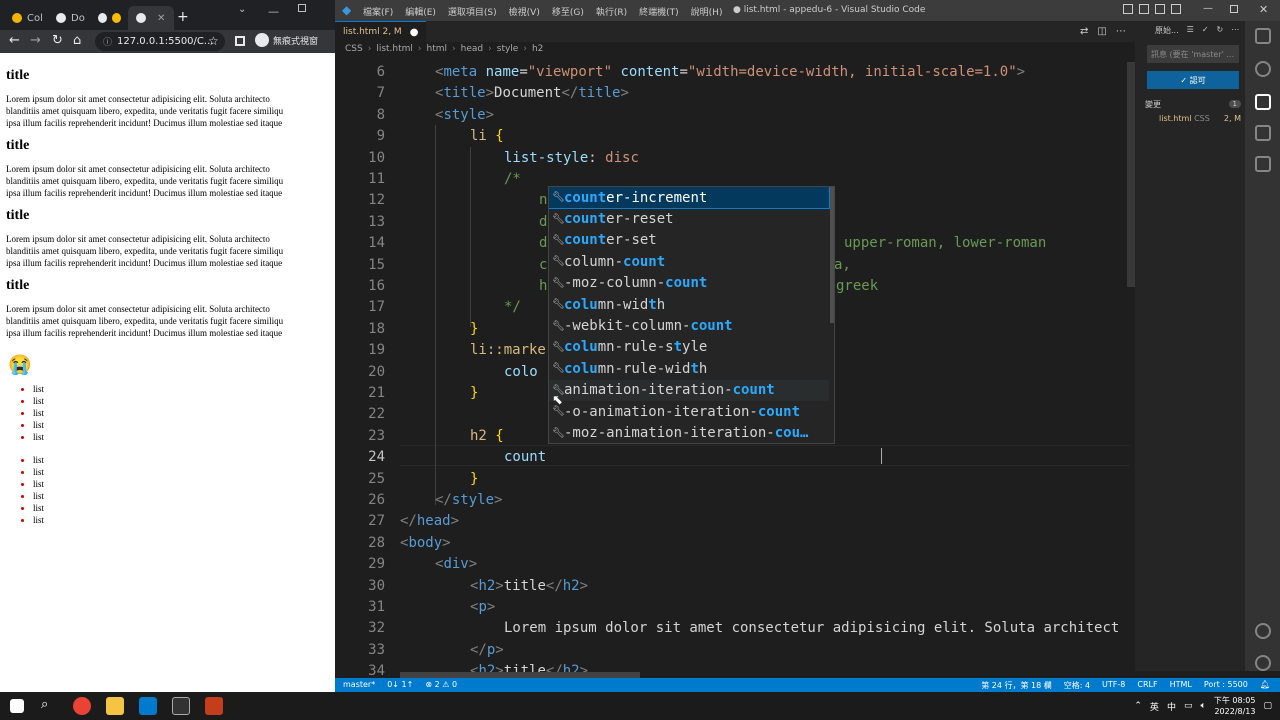 The height and width of the screenshot is (720, 1280). What do you see at coordinates (286, 40) in the screenshot?
I see `incognito-indicator: 無痕式視窗` at bounding box center [286, 40].